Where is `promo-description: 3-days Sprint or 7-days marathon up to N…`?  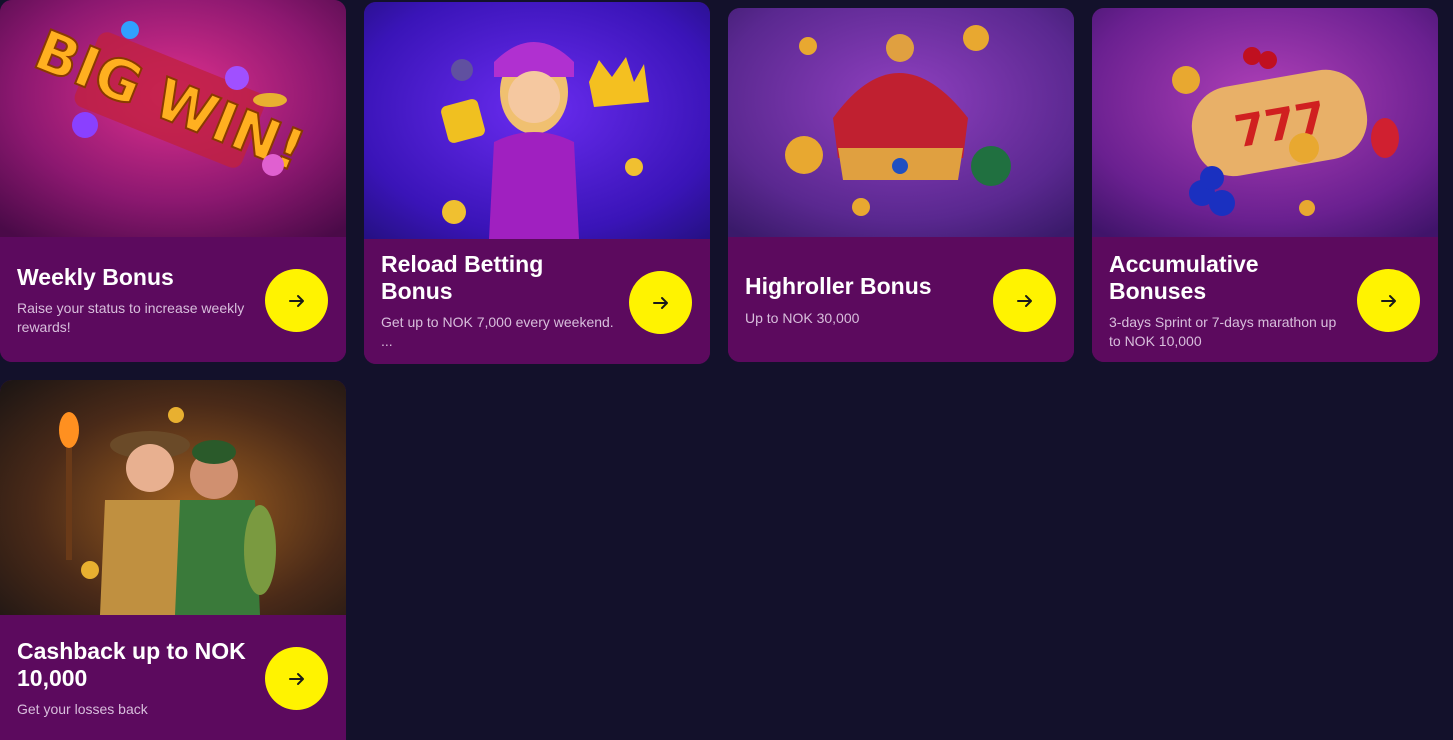 promo-description: 3-days Sprint or 7-days marathon up to N… is located at coordinates (1223, 331).